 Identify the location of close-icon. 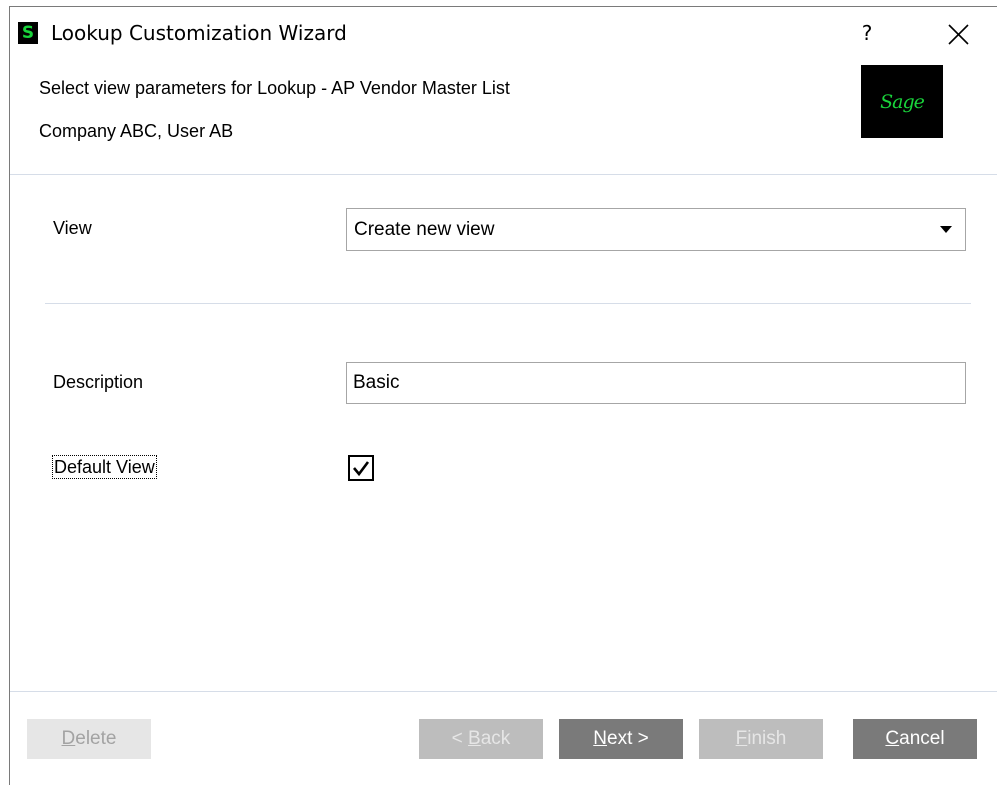
(958, 34).